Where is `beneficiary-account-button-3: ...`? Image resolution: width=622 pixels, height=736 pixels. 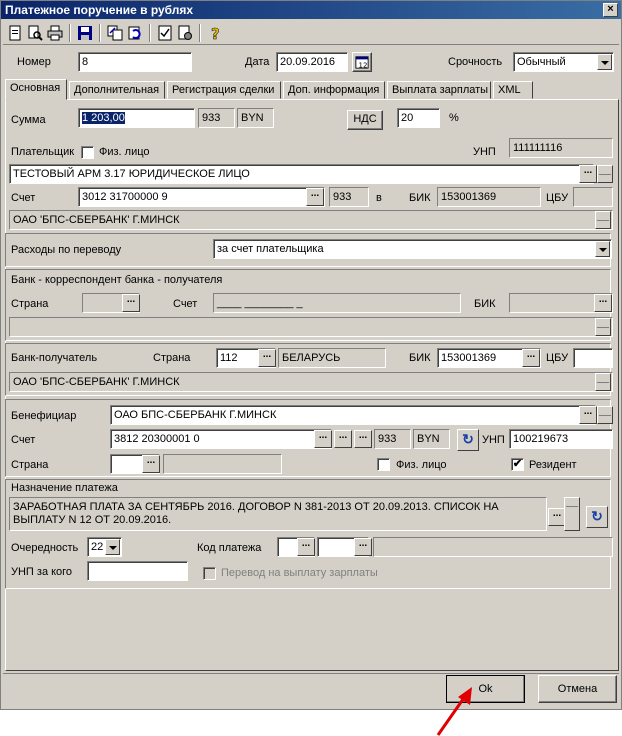 beneficiary-account-button-3: ... is located at coordinates (363, 439).